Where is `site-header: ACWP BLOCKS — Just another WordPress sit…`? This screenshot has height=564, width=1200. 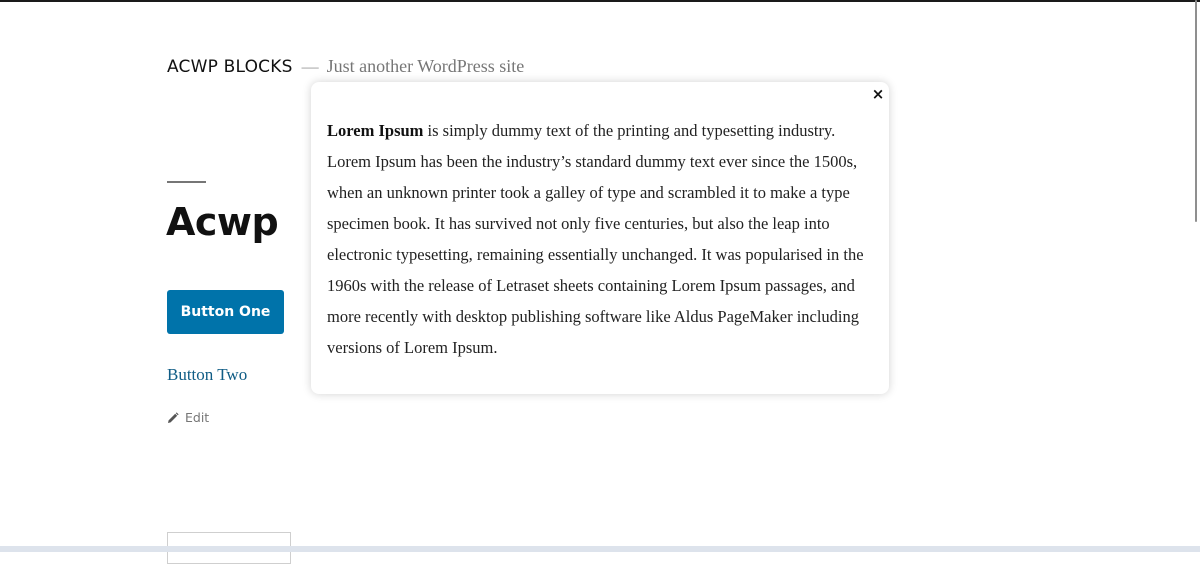 site-header: ACWP BLOCKS — Just another WordPress sit… is located at coordinates (345, 66).